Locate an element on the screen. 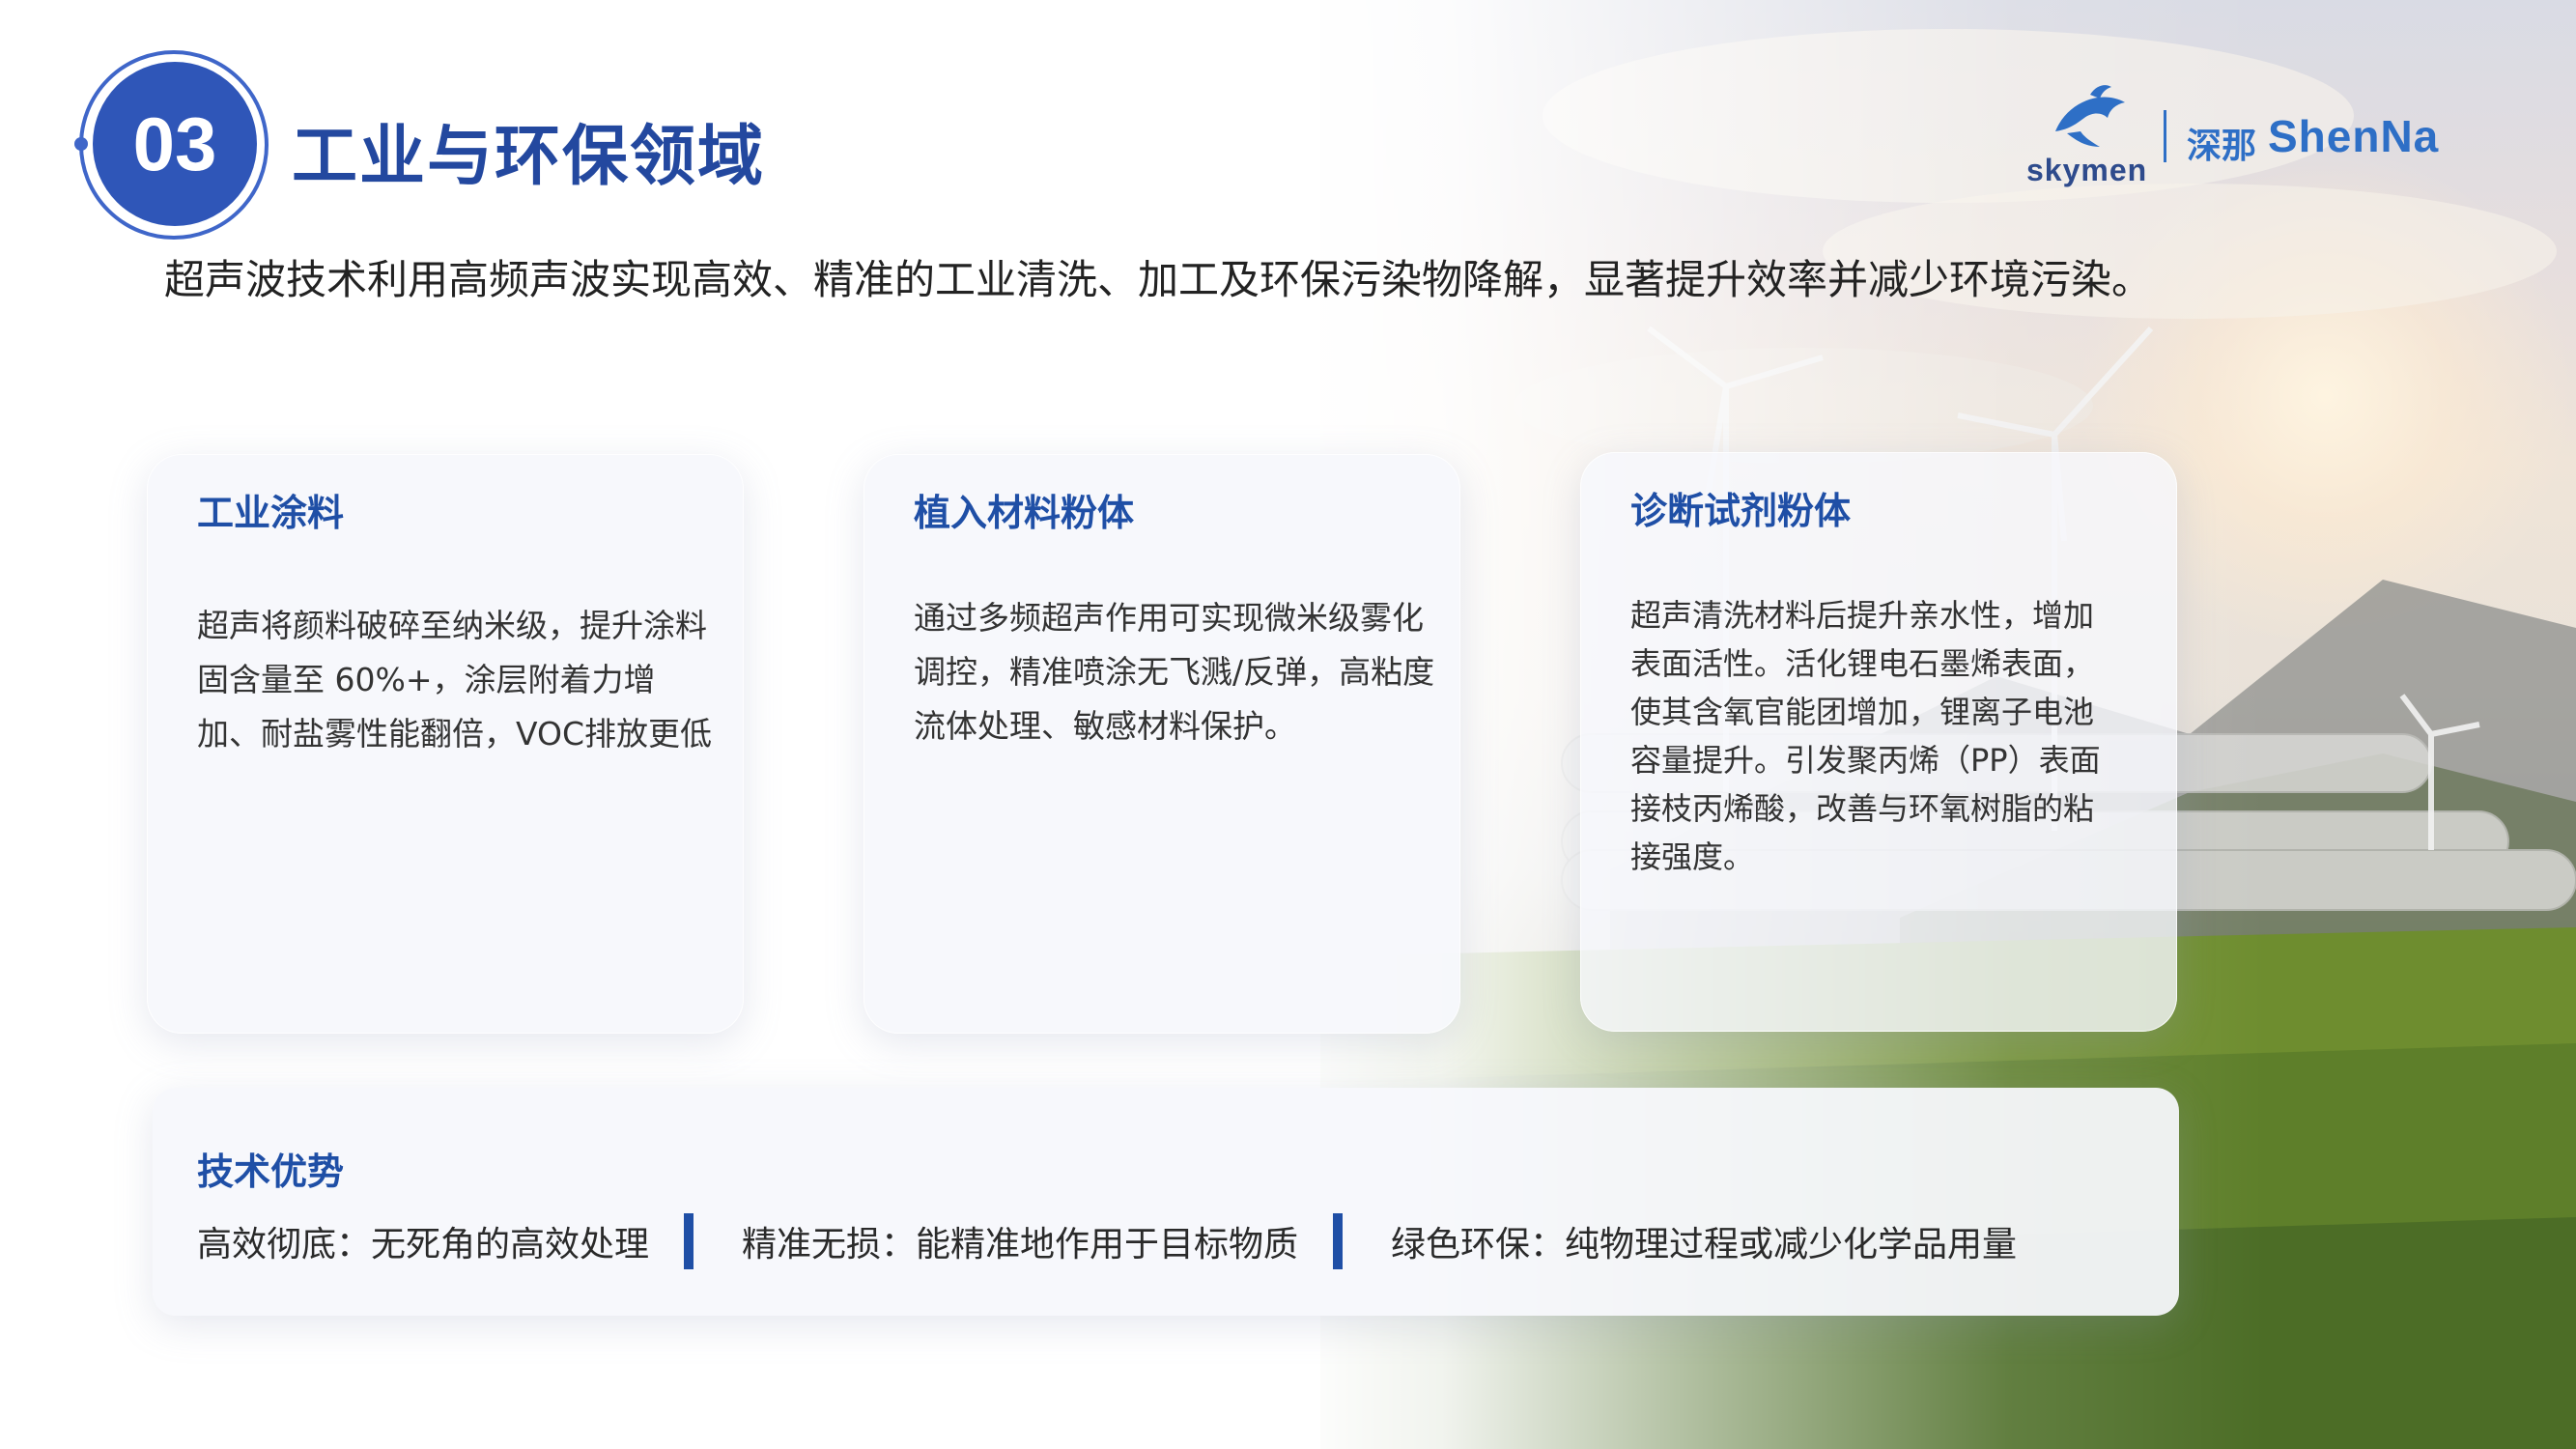 The height and width of the screenshot is (1449, 2576). brand-name-en: skymen is located at coordinates (2087, 170).